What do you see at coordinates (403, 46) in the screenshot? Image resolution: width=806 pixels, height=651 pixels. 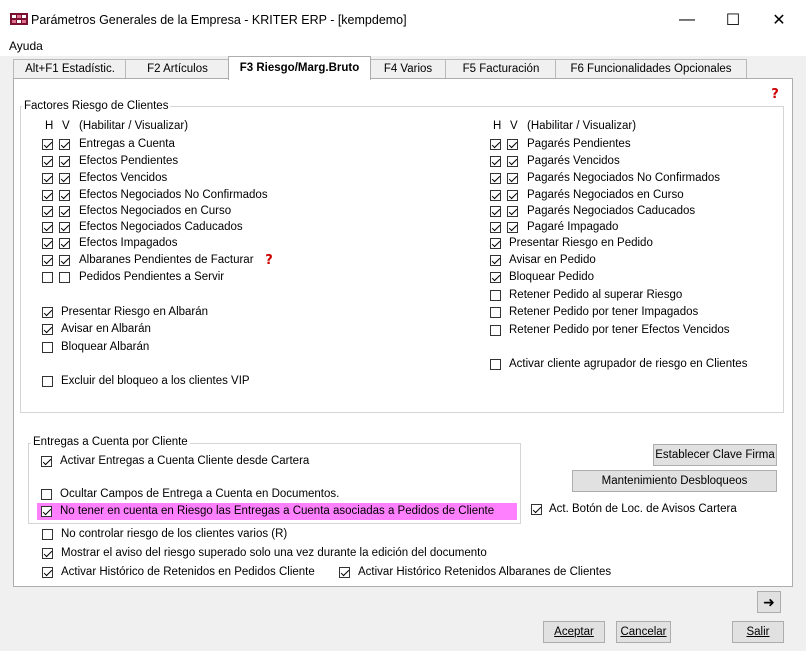 I see `menu-bar` at bounding box center [403, 46].